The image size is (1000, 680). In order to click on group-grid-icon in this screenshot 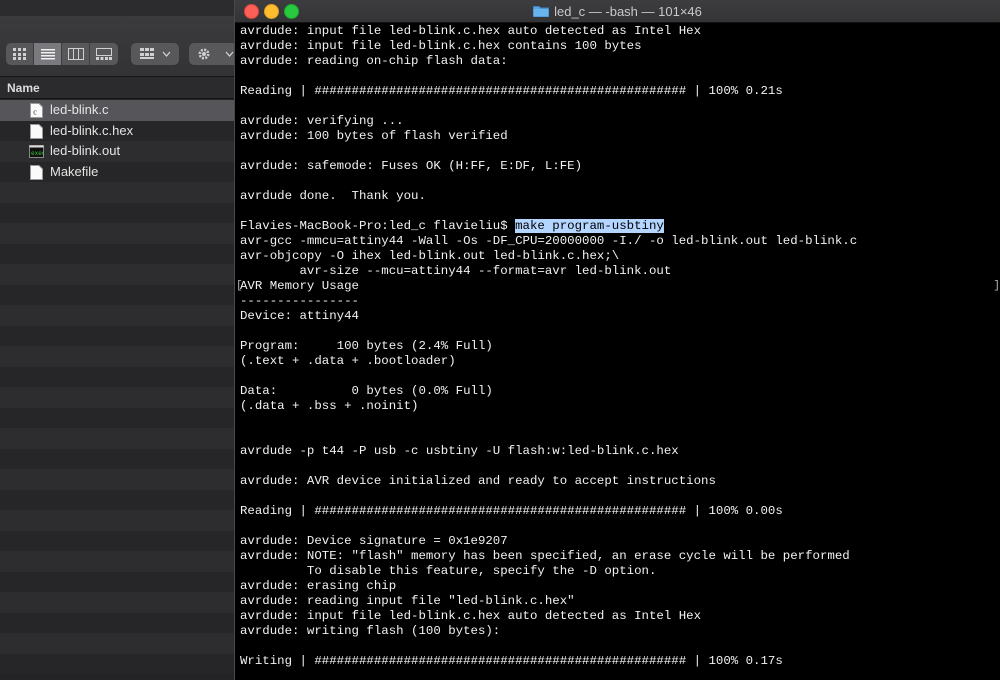, I will do `click(155, 53)`.